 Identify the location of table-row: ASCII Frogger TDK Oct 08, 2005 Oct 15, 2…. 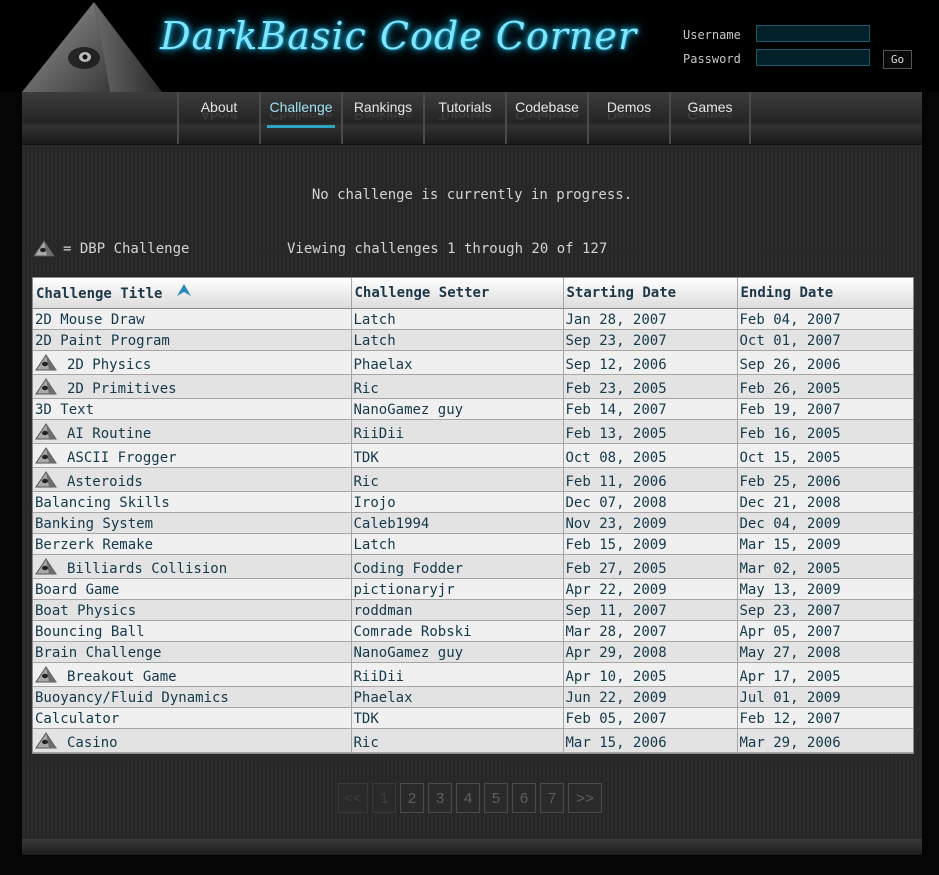
(473, 455).